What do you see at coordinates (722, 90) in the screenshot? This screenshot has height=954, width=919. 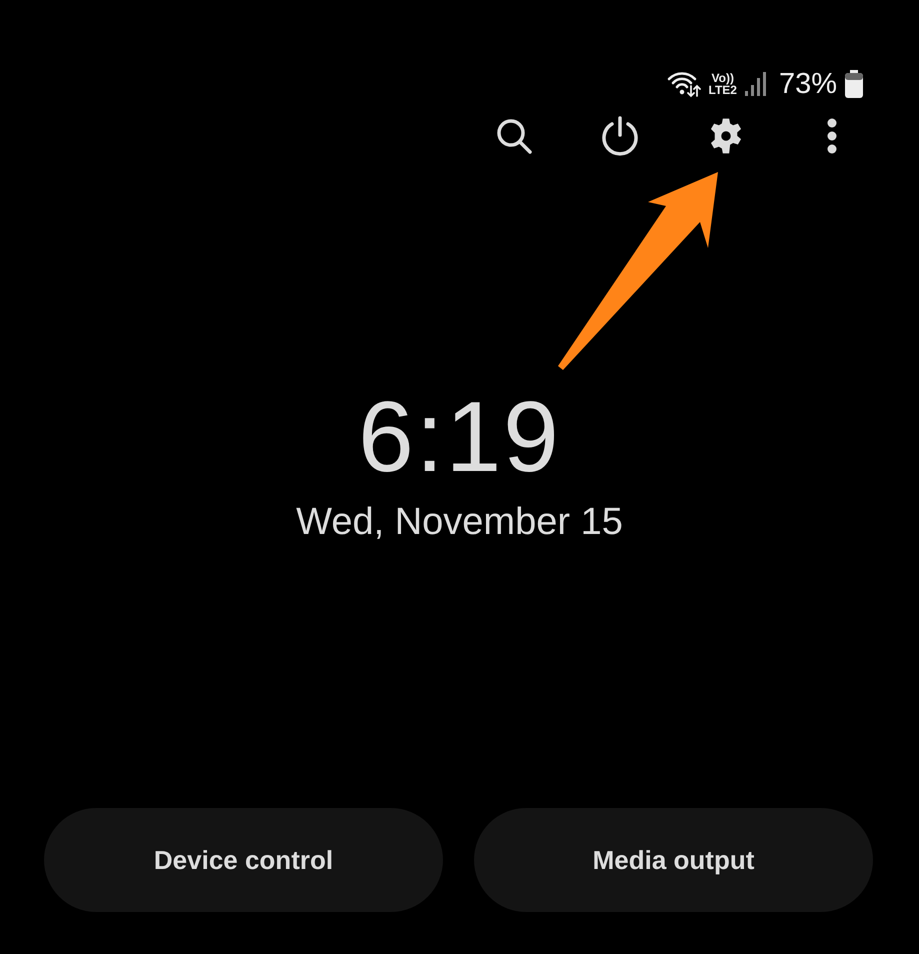 I see `network-type-label: LTE2` at bounding box center [722, 90].